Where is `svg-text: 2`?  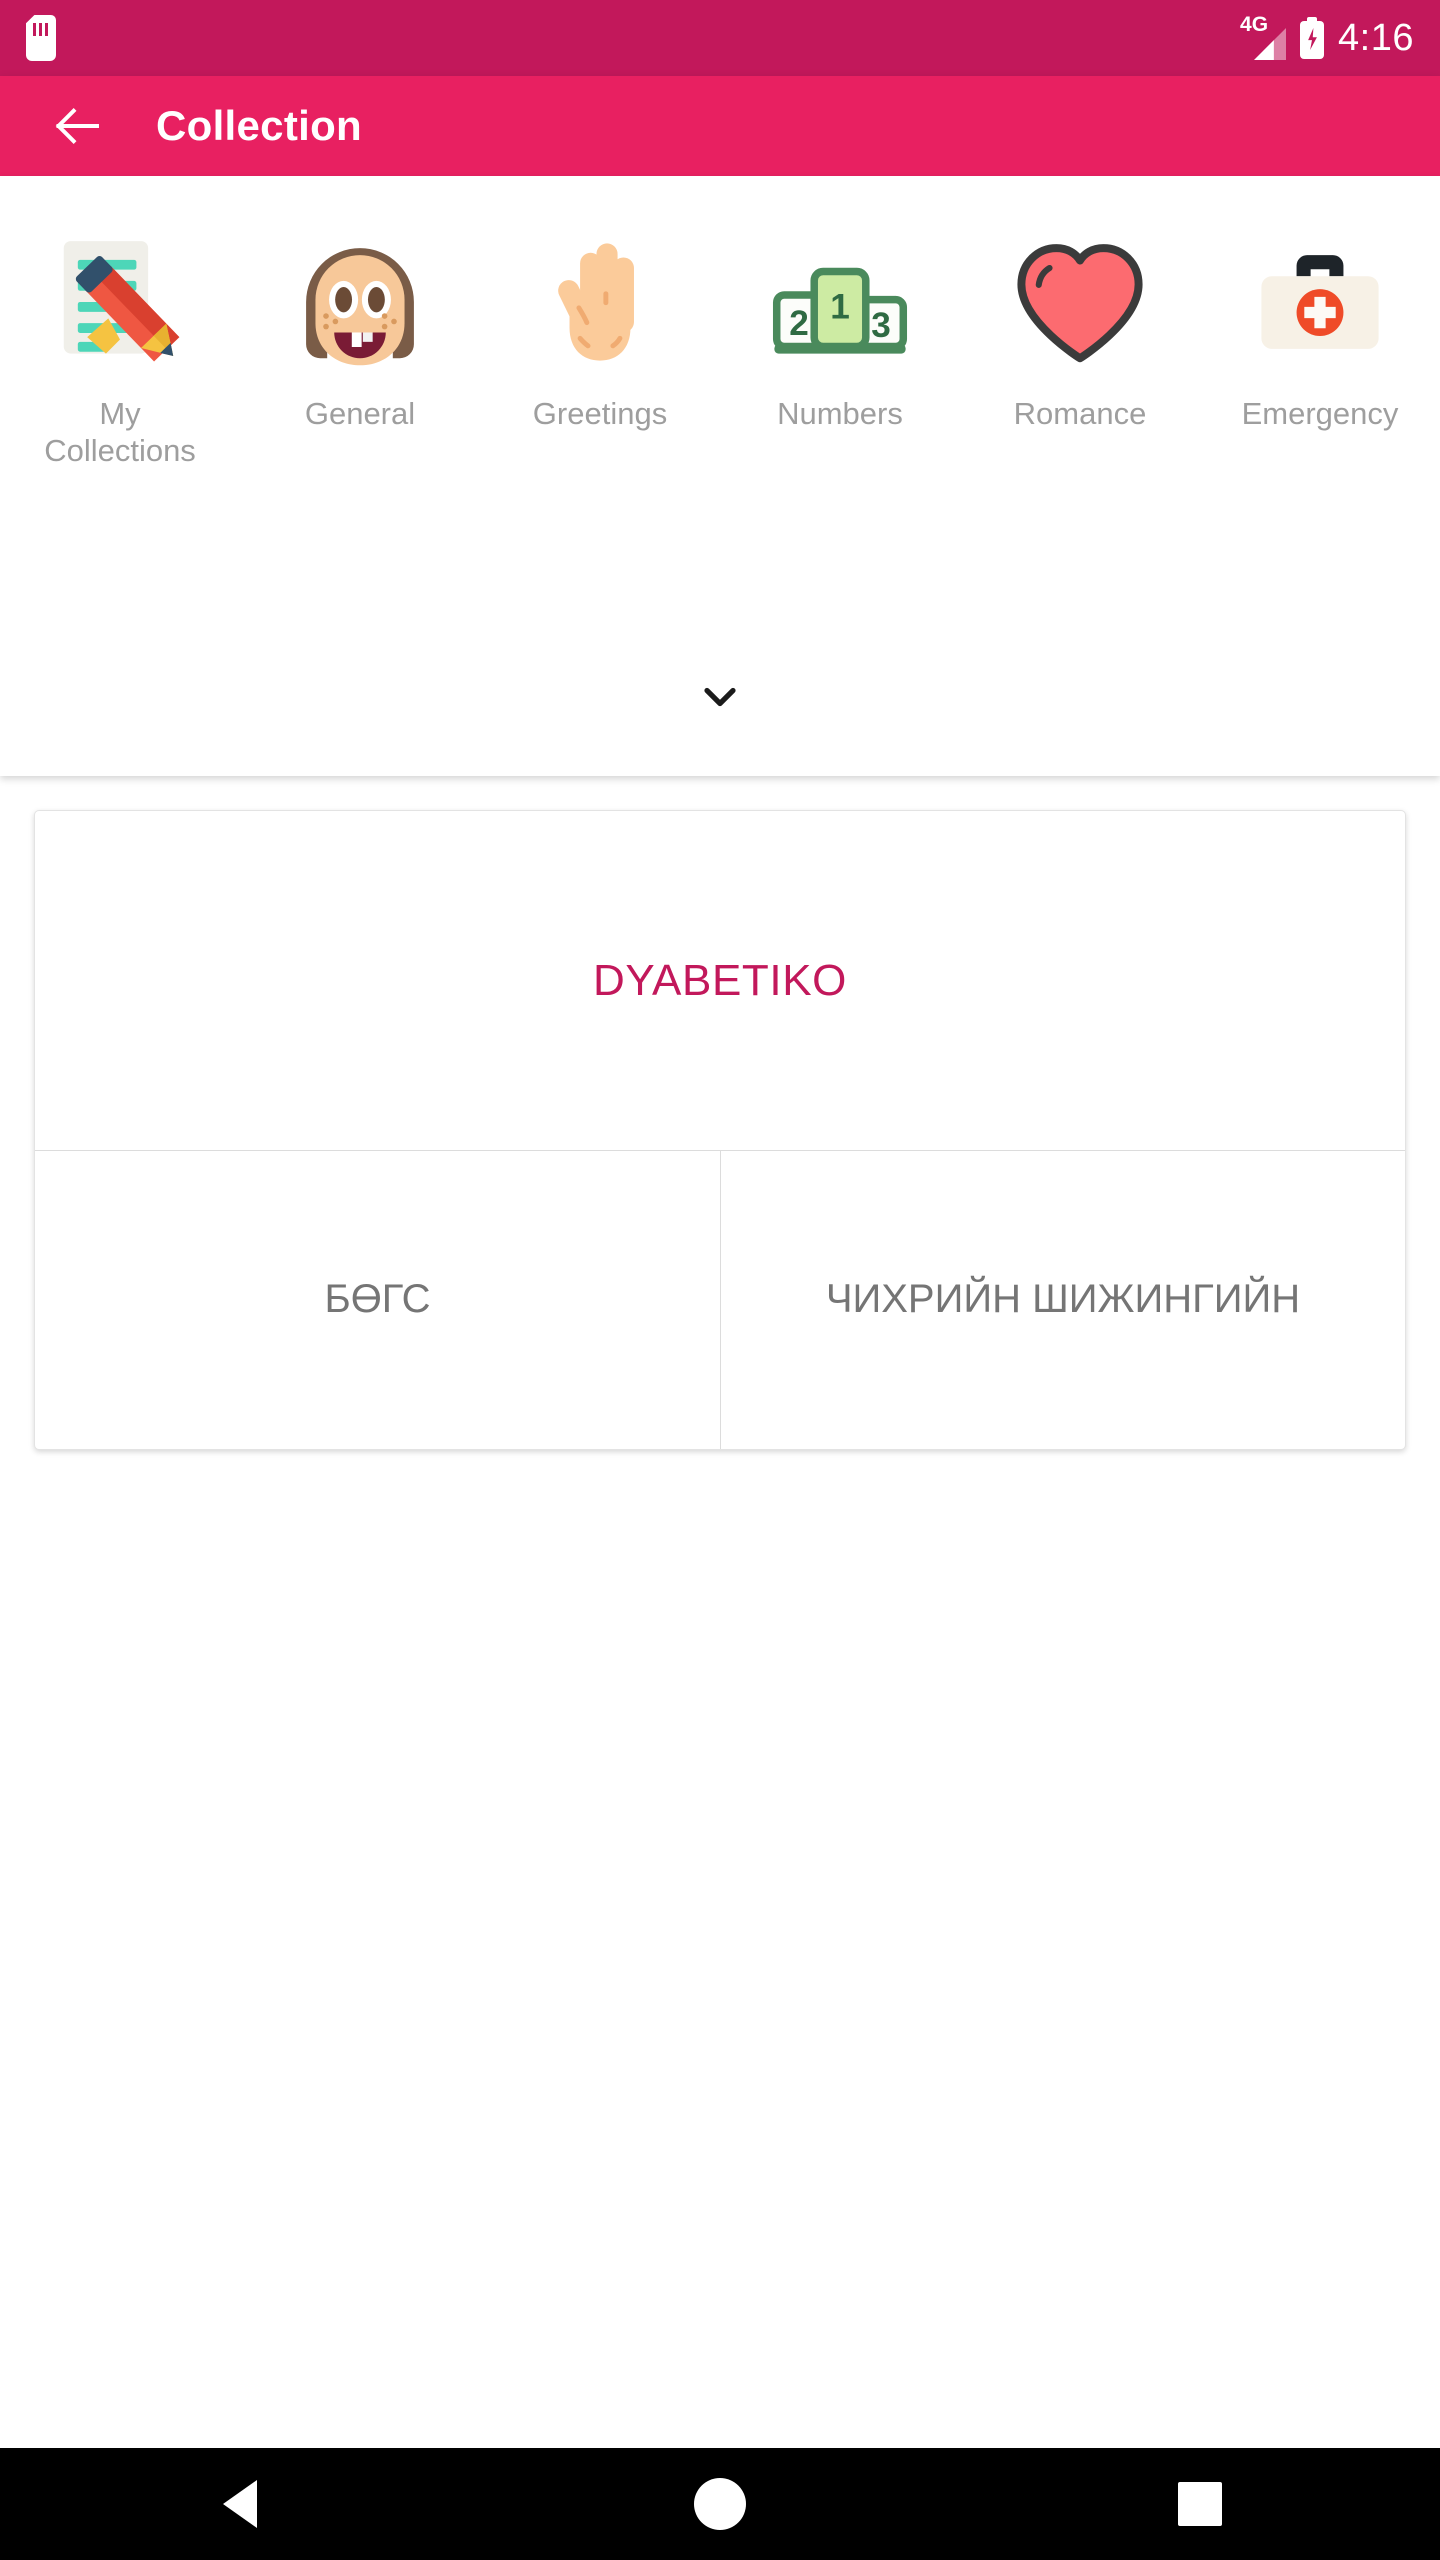
svg-text: 2 is located at coordinates (799, 323).